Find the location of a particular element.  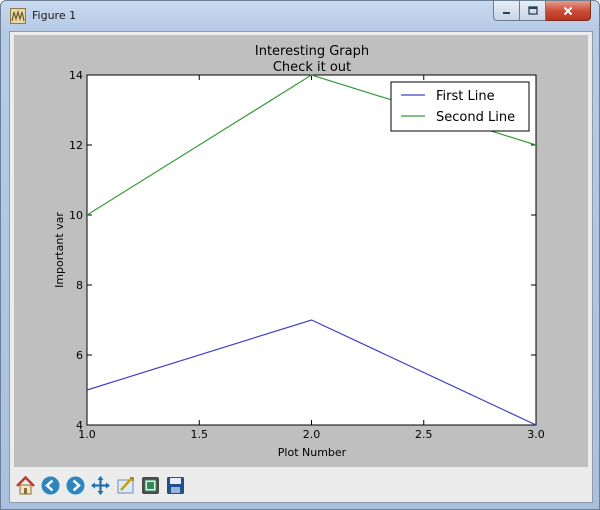

x-tick-label: 2.5 is located at coordinates (424, 434).